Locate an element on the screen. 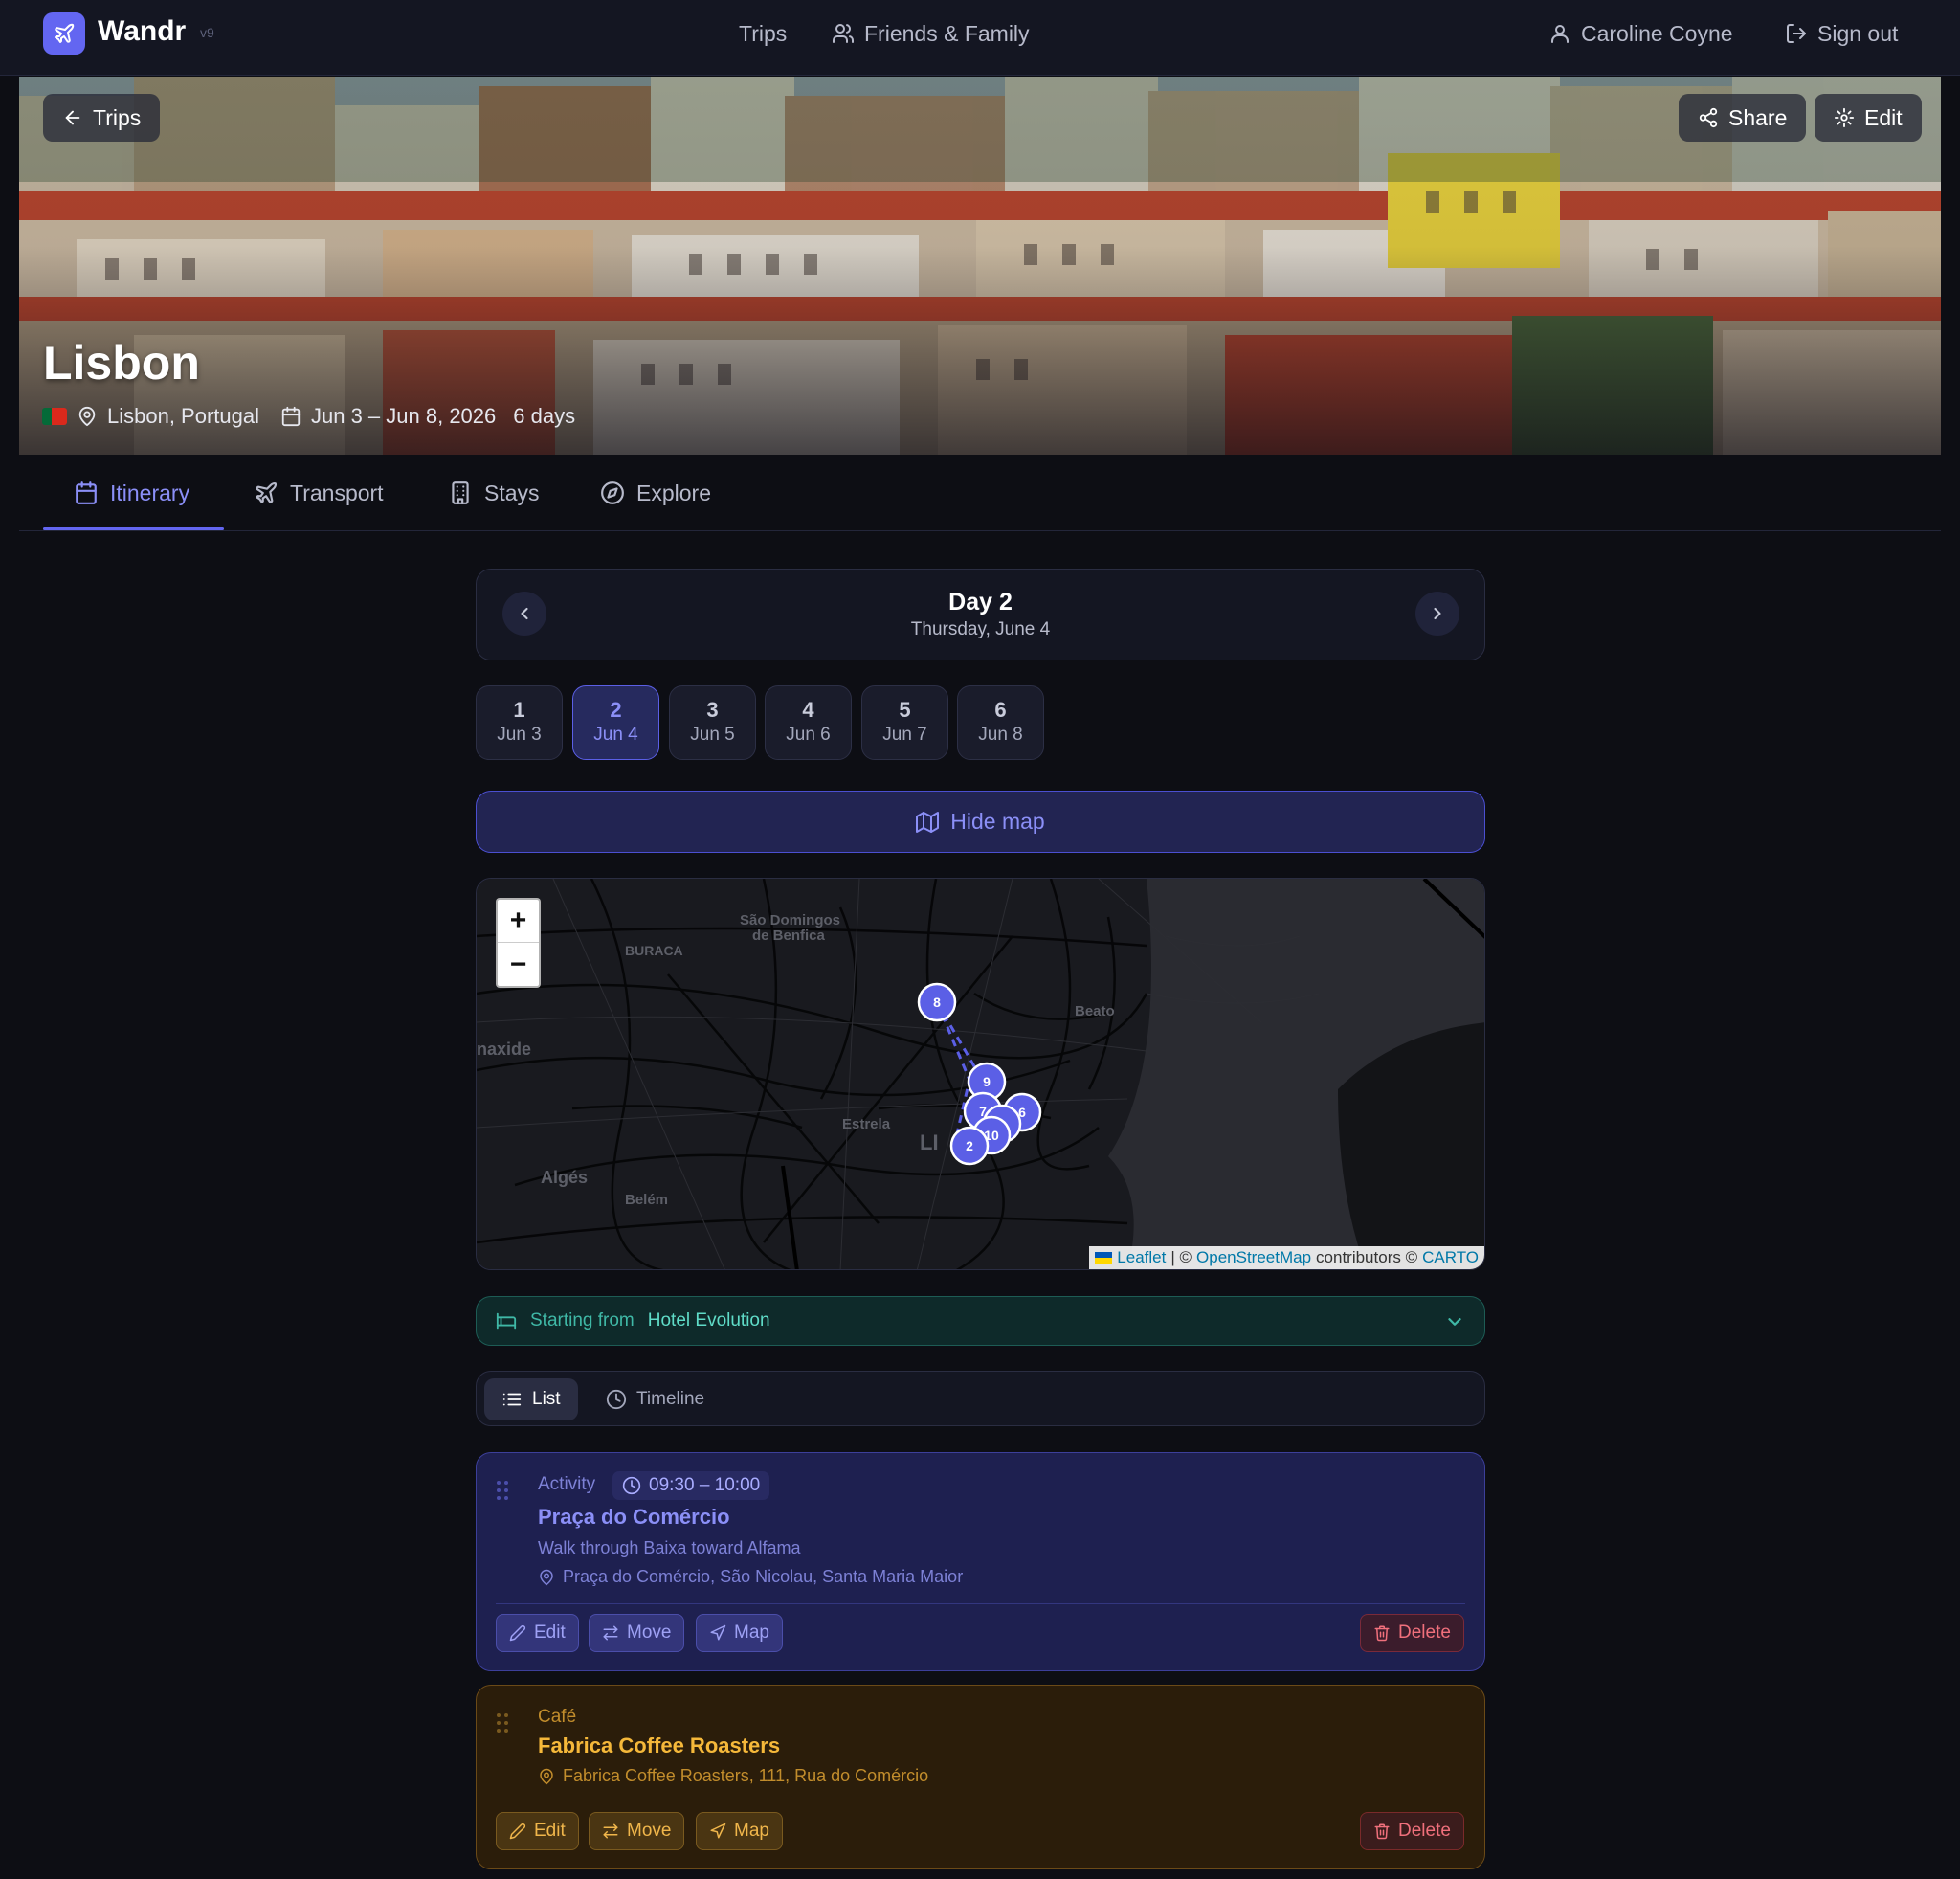 This screenshot has height=1879, width=1960. edit-trip-button: Edit is located at coordinates (1869, 118).